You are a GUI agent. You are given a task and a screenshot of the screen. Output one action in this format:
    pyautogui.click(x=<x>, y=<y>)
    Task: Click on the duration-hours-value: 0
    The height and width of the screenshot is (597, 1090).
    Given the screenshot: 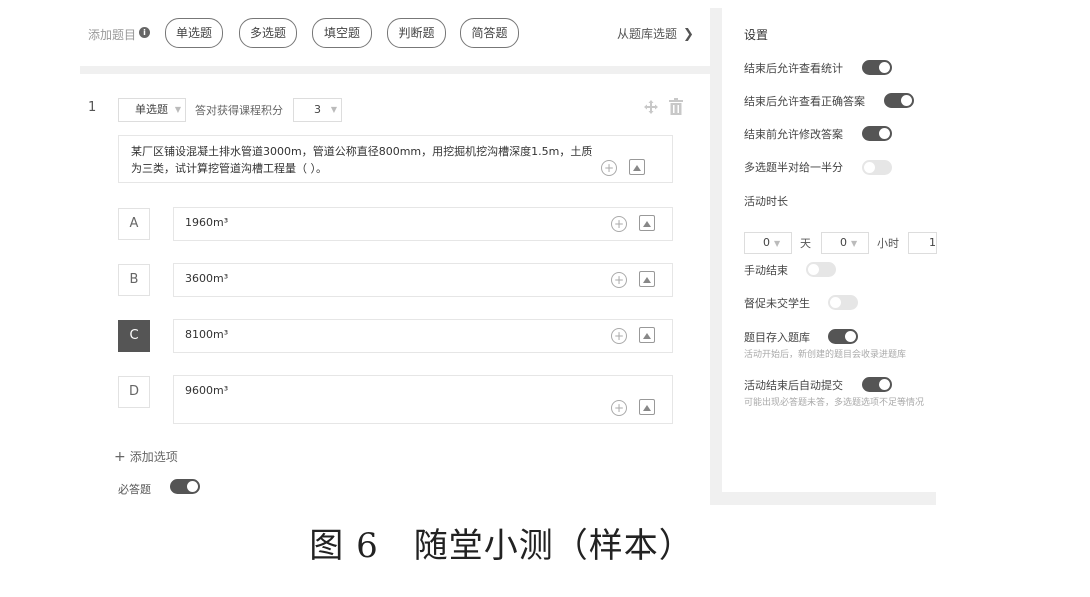 What is the action you would take?
    pyautogui.click(x=843, y=242)
    